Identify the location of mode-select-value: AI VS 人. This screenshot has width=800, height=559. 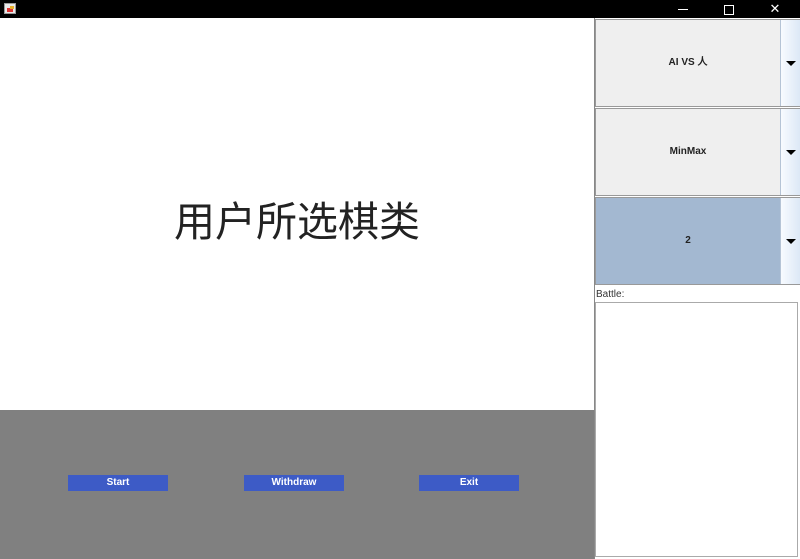
(688, 62).